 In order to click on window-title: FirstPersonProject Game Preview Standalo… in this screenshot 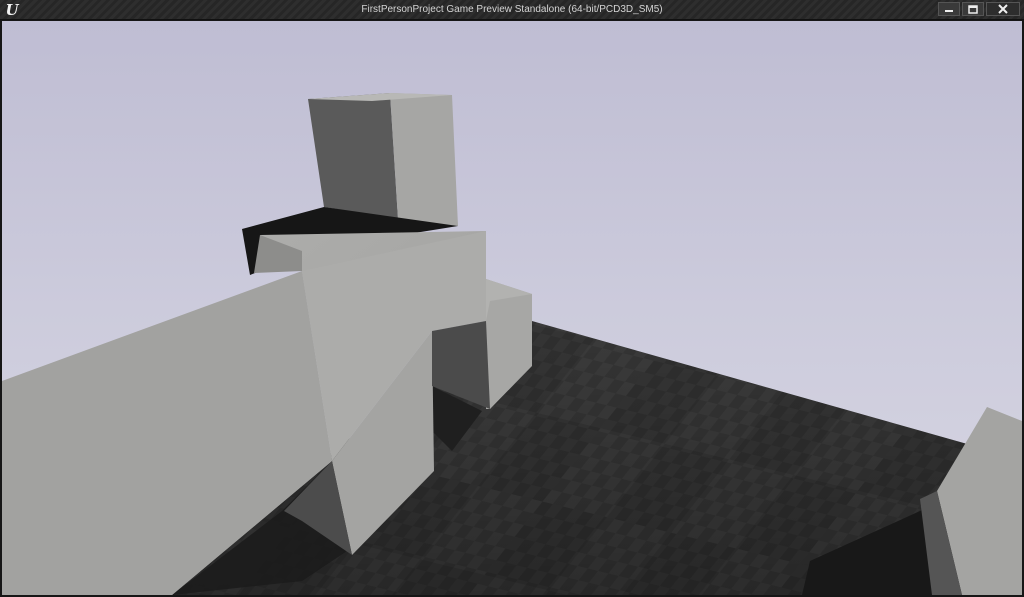, I will do `click(512, 9)`.